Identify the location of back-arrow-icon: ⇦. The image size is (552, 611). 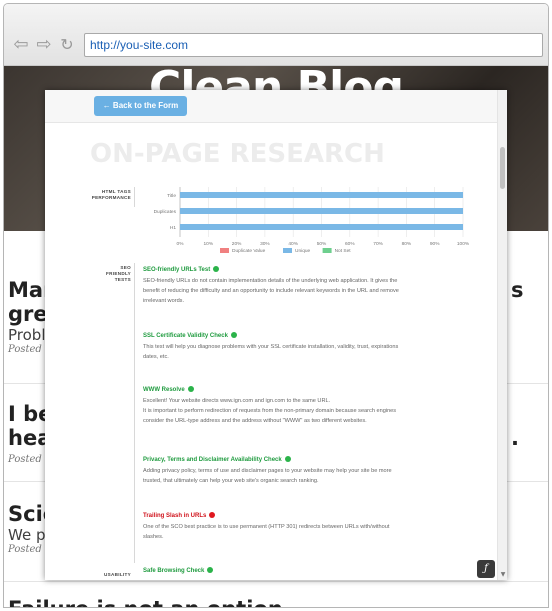
(21, 45).